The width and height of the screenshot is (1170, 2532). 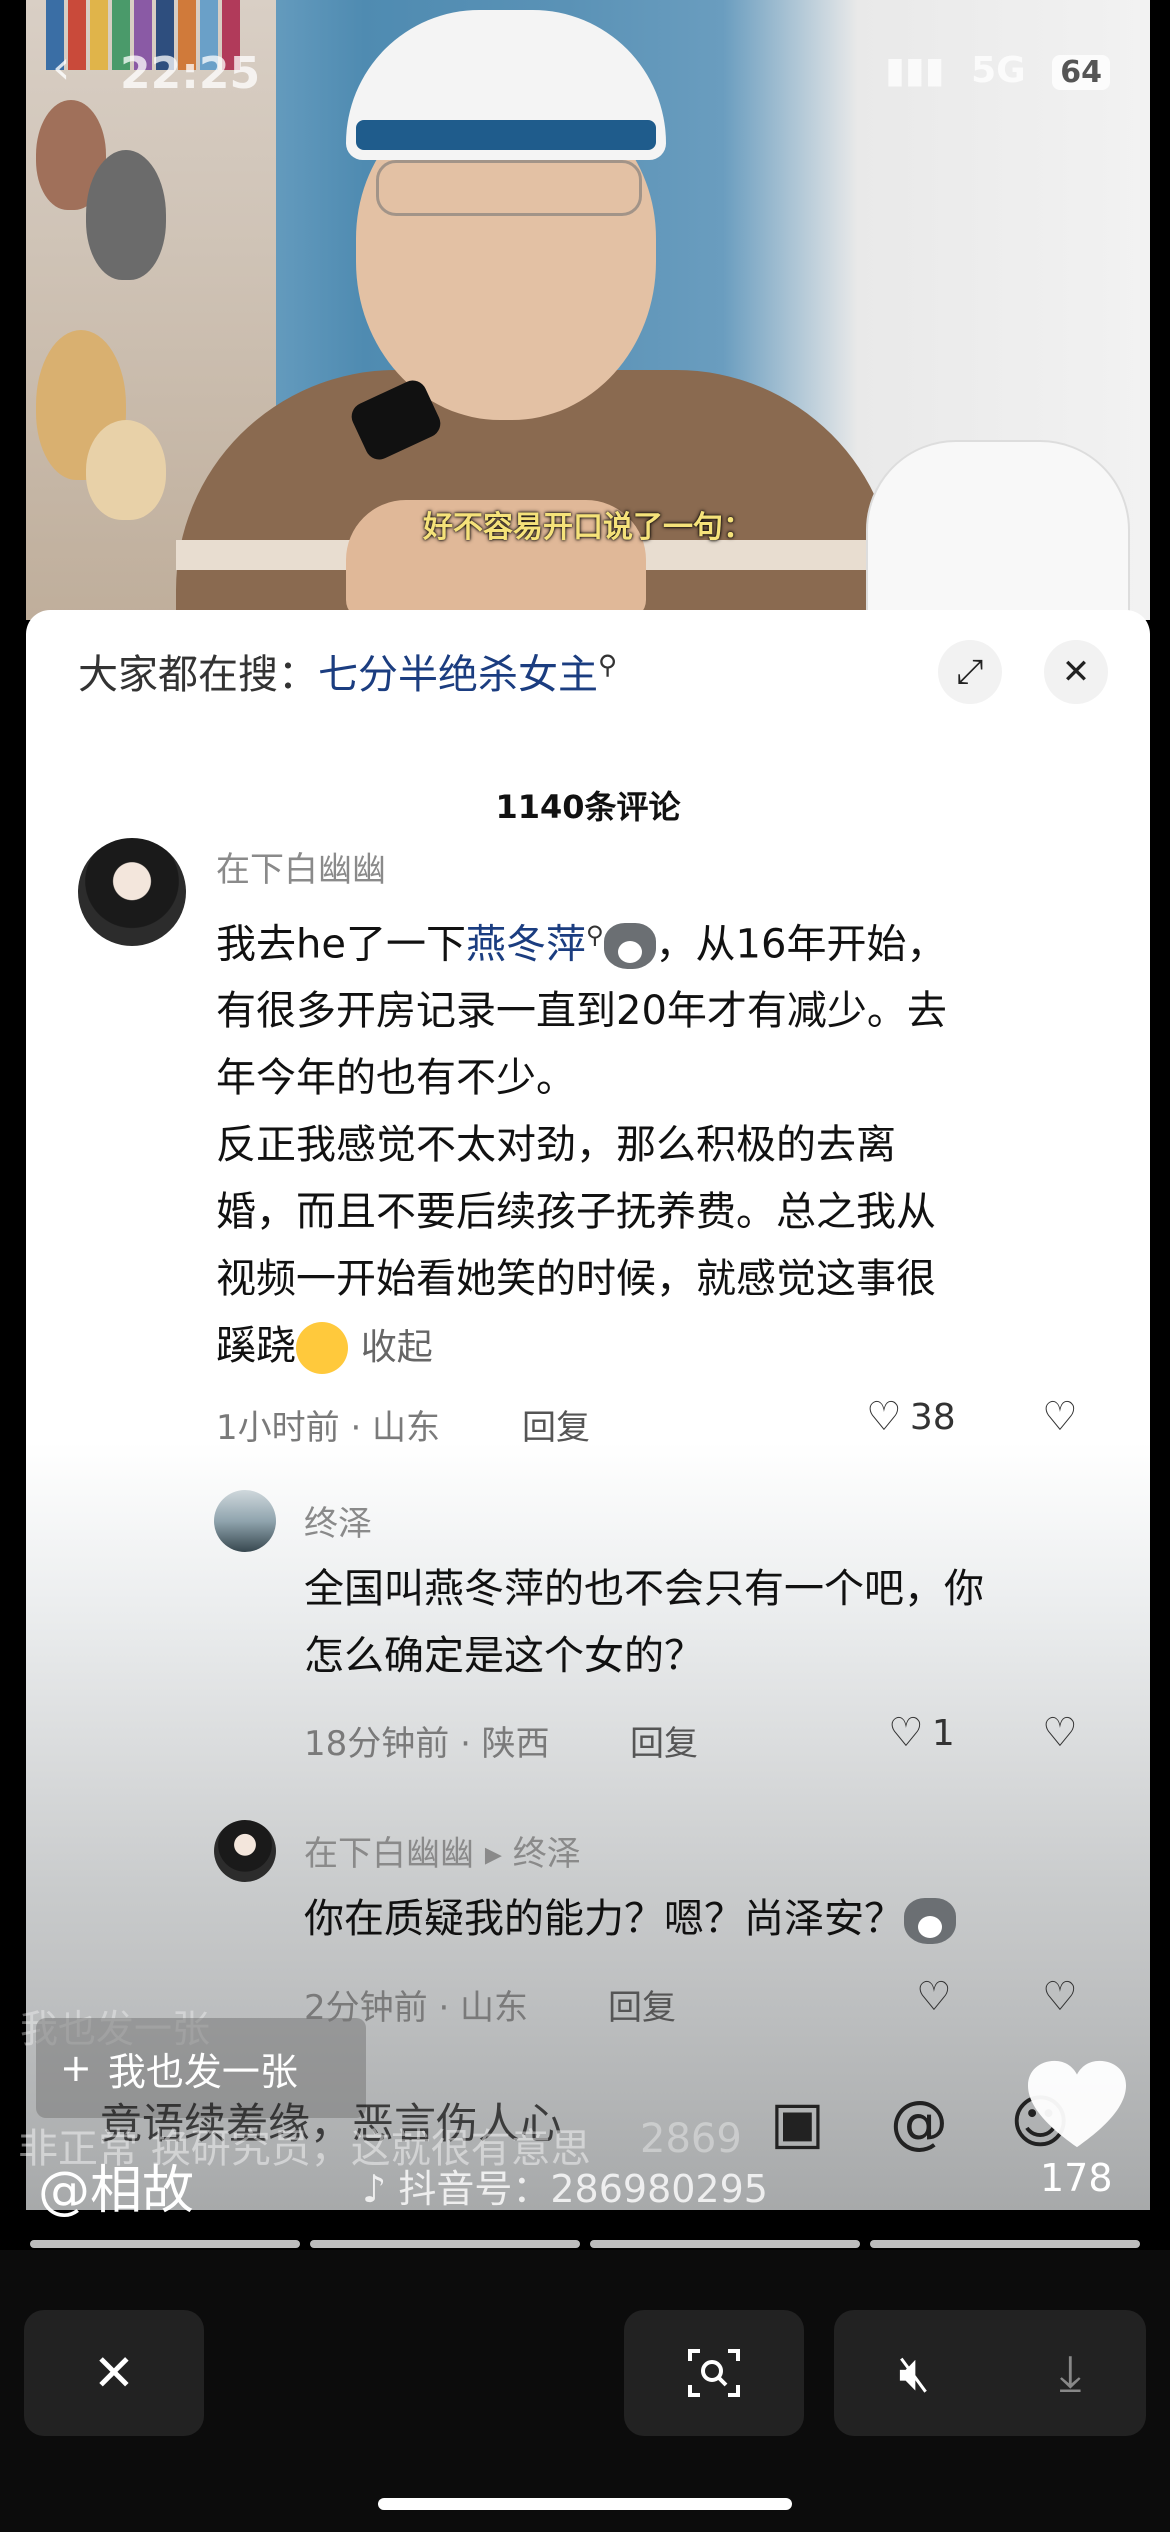 I want to click on like-heart-icon, so click(x=1077, y=2106).